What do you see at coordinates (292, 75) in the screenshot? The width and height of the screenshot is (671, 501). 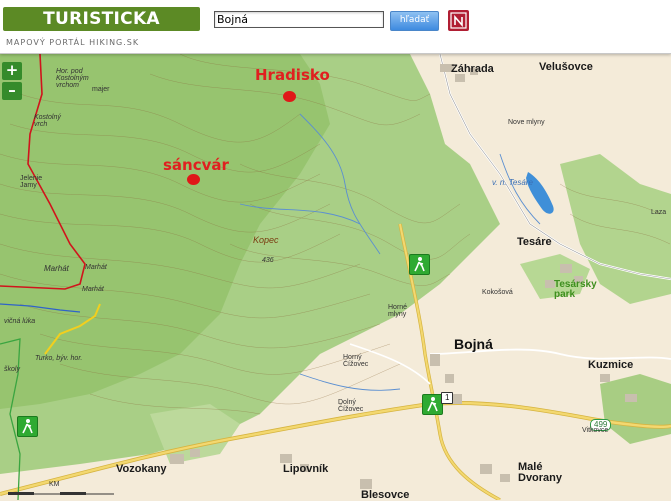 I see `hradisko-annotation: Hradisko` at bounding box center [292, 75].